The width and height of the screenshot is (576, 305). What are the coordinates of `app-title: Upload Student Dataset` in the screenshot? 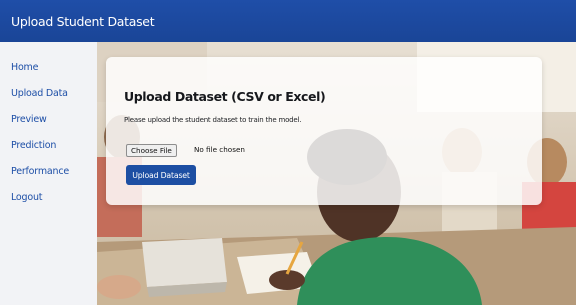 It's located at (83, 21).